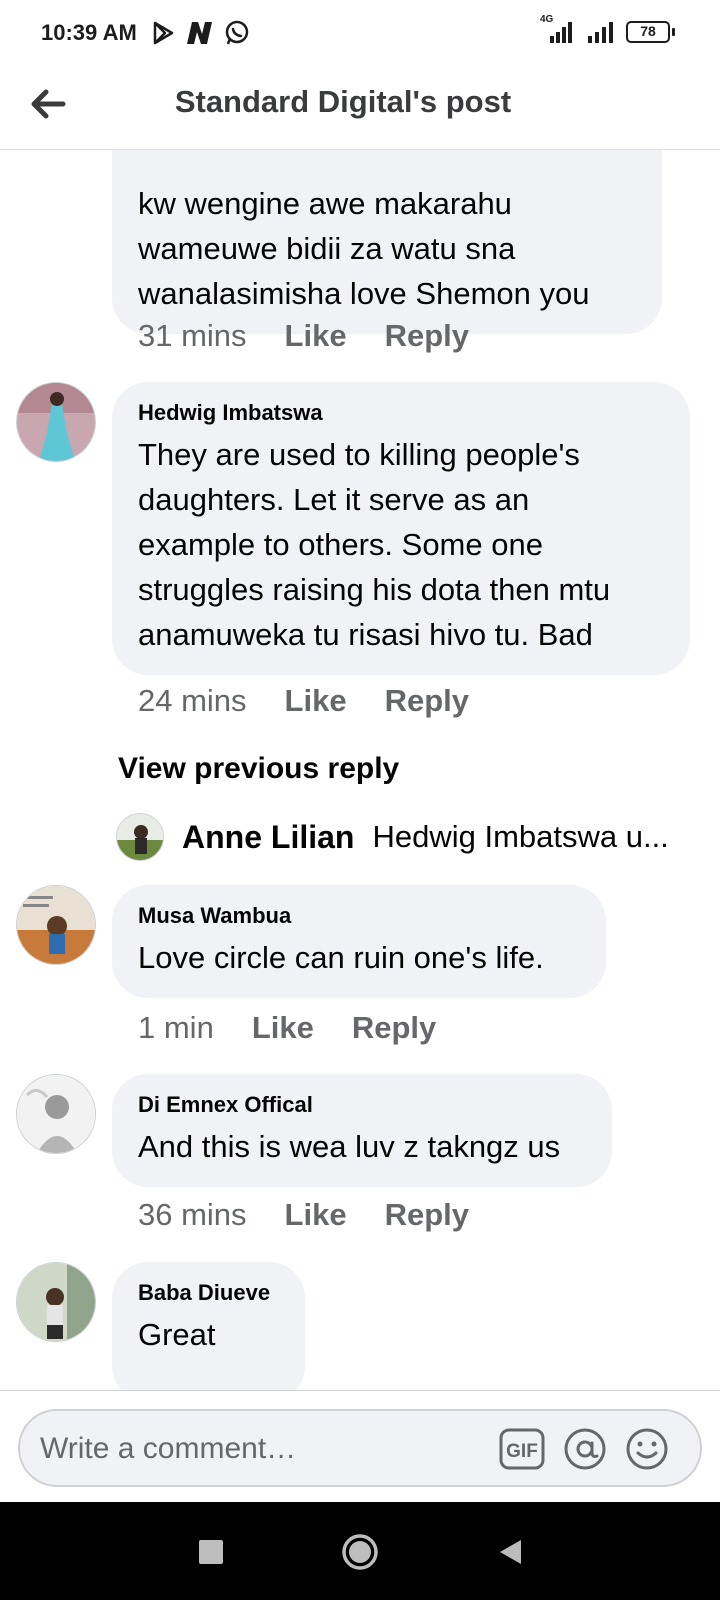 The height and width of the screenshot is (1600, 720). What do you see at coordinates (260, 1449) in the screenshot?
I see `comment-input` at bounding box center [260, 1449].